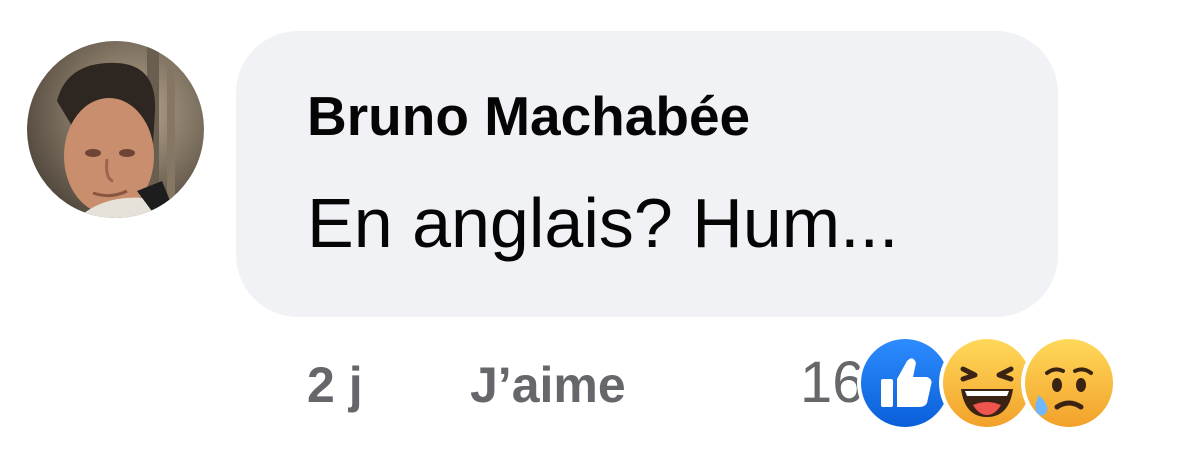 The width and height of the screenshot is (1200, 457). I want to click on like-button: J’aime, so click(548, 385).